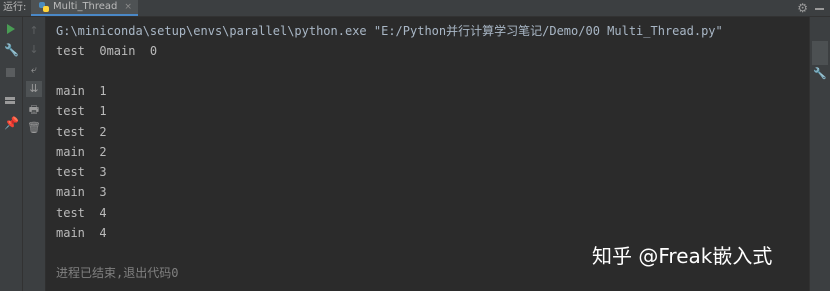  I want to click on output-line: test 4, so click(81, 213).